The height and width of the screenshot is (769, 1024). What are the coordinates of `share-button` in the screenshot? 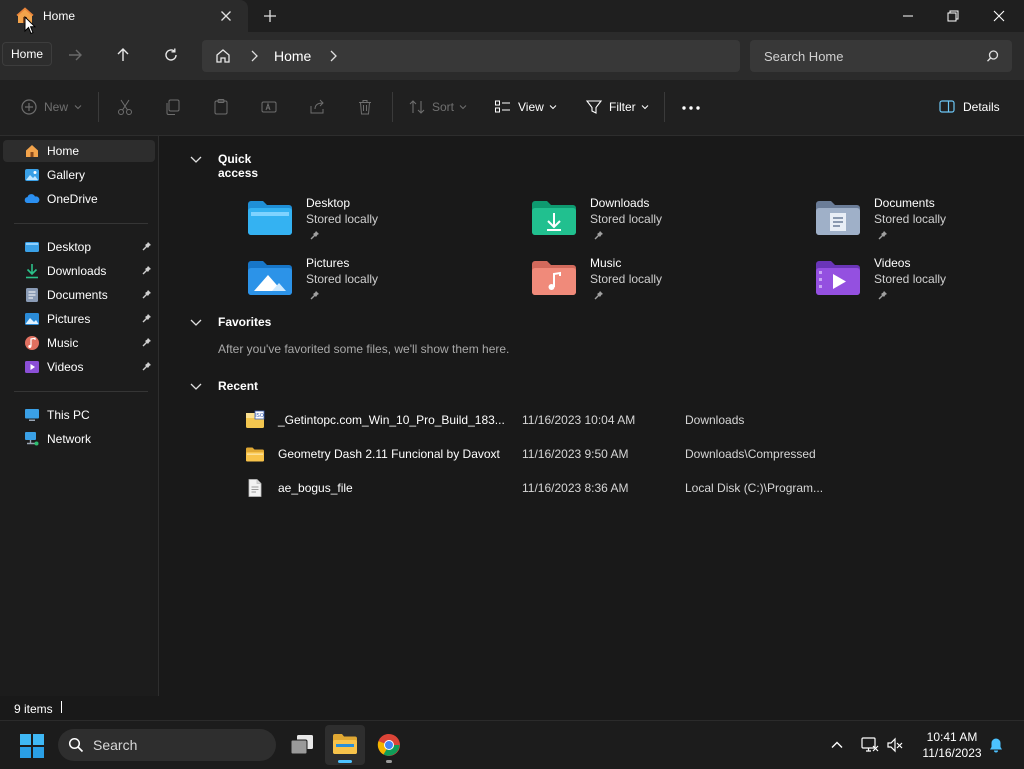 It's located at (317, 107).